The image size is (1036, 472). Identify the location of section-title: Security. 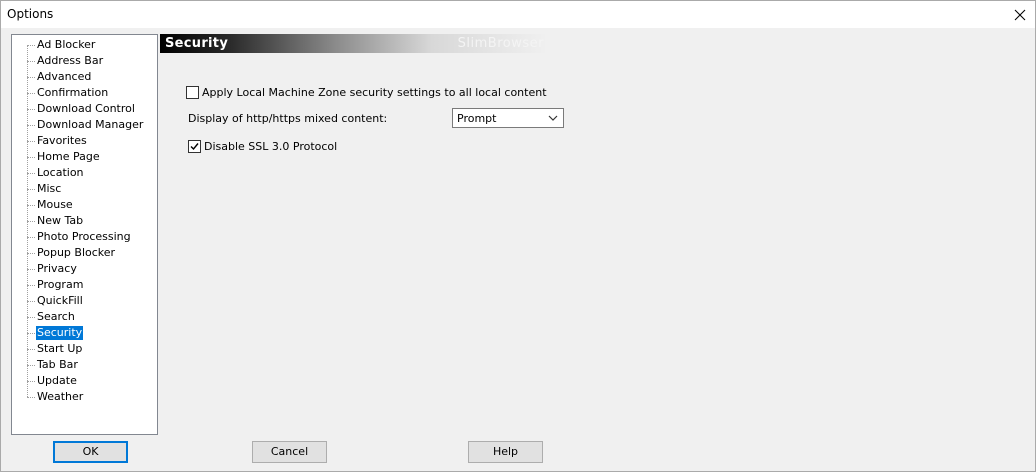
(197, 43).